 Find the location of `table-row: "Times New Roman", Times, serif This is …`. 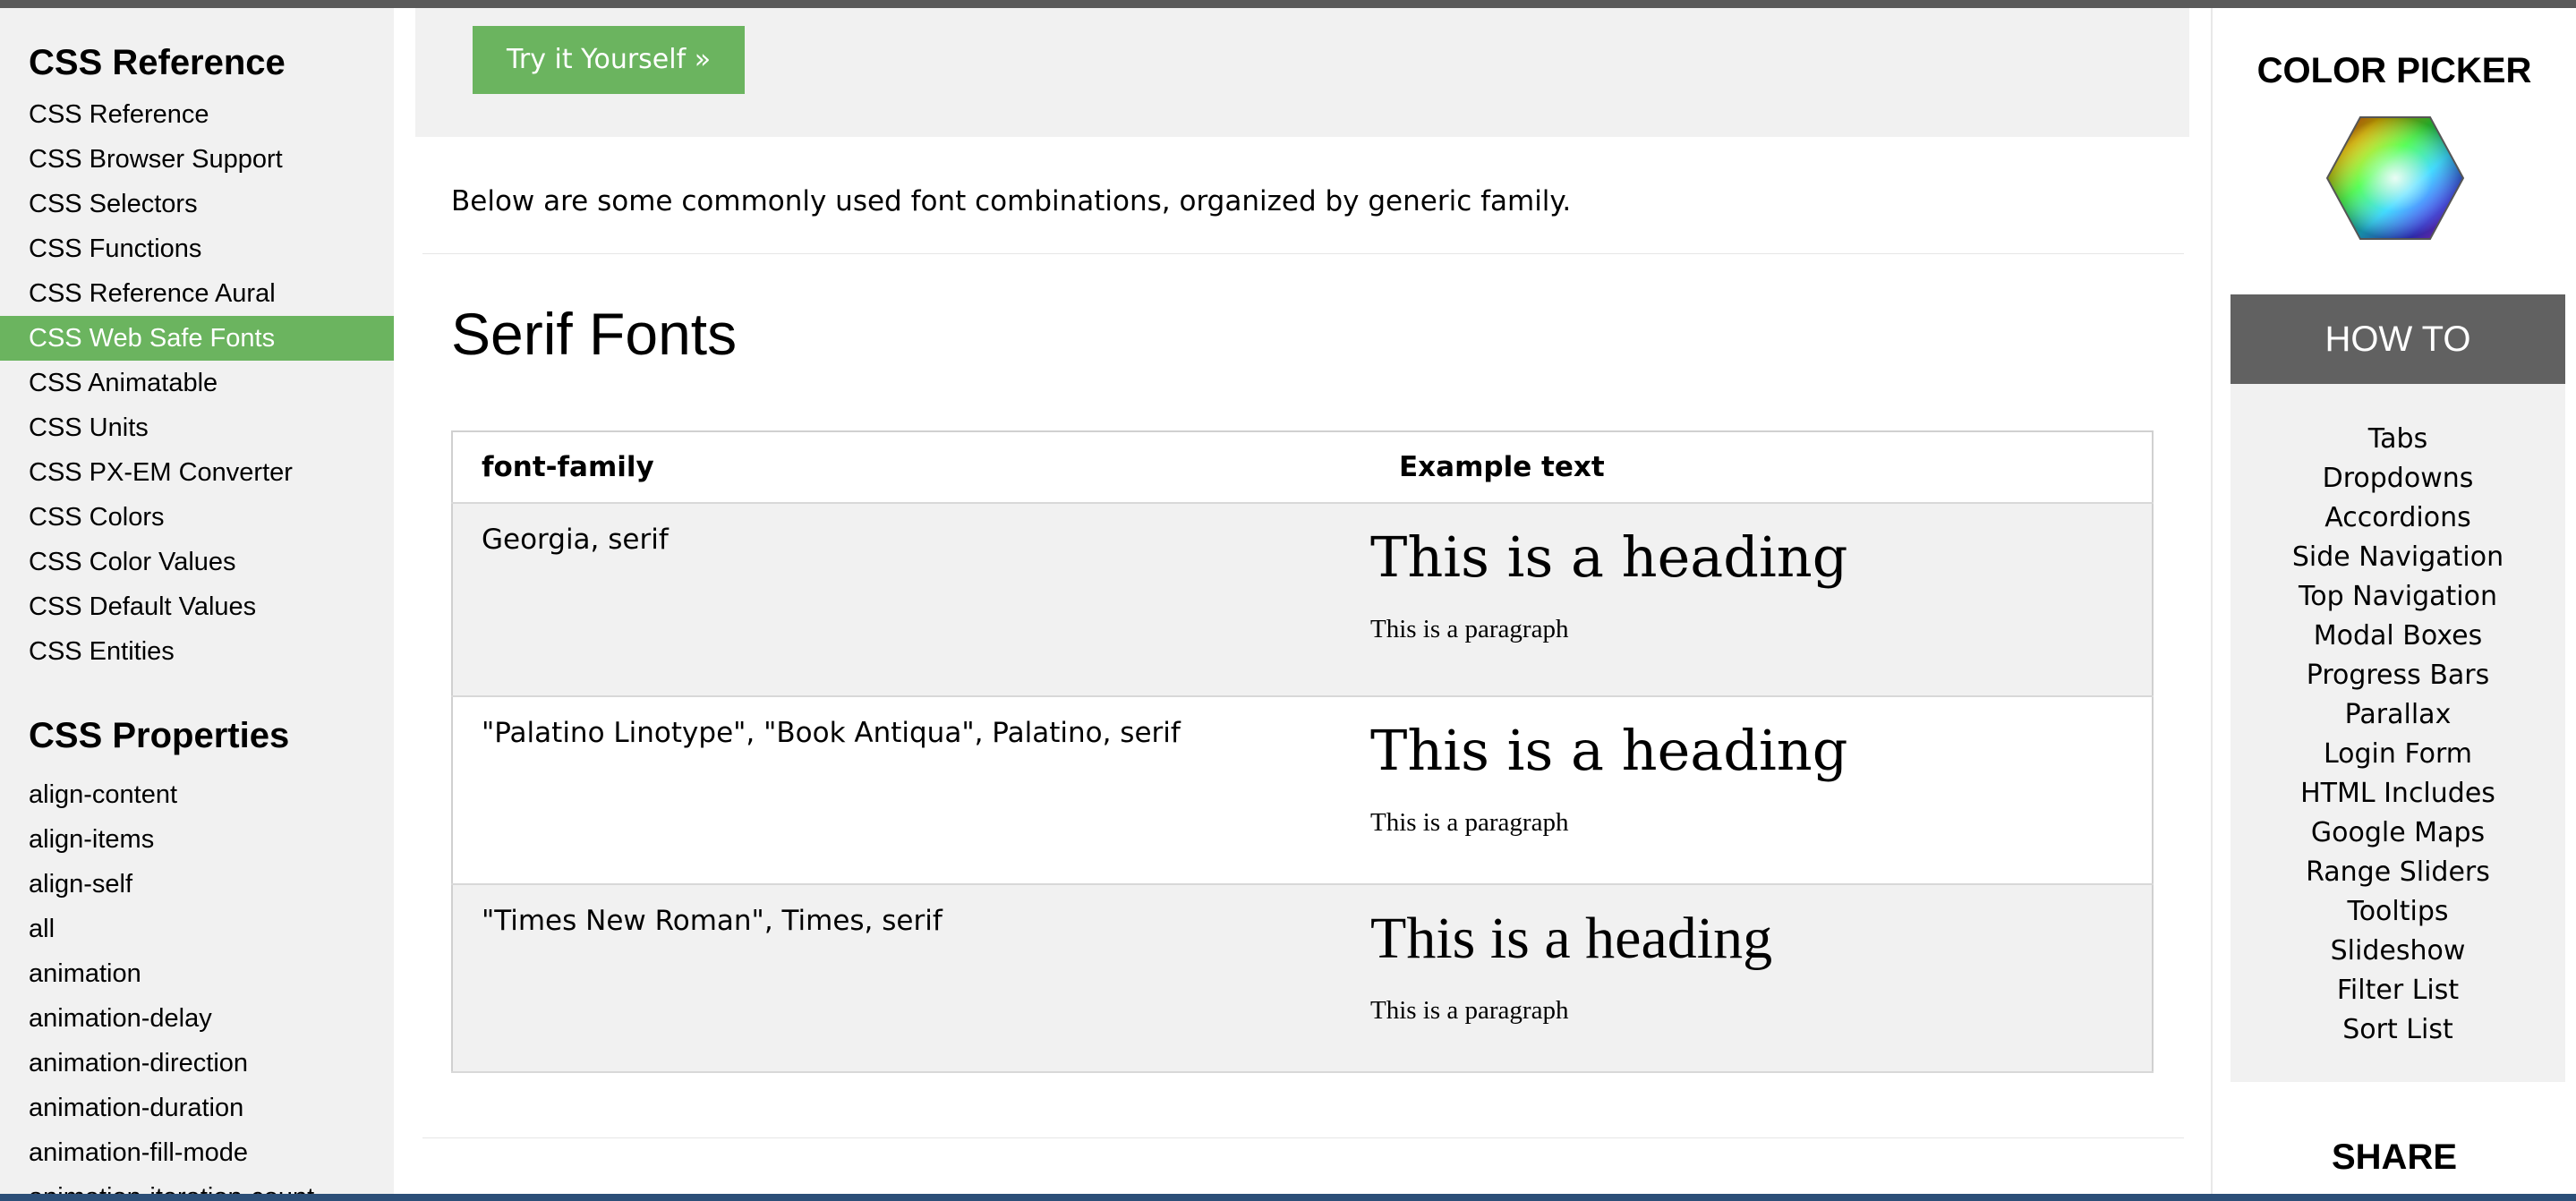

table-row: "Times New Roman", Times, serif This is … is located at coordinates (1302, 978).